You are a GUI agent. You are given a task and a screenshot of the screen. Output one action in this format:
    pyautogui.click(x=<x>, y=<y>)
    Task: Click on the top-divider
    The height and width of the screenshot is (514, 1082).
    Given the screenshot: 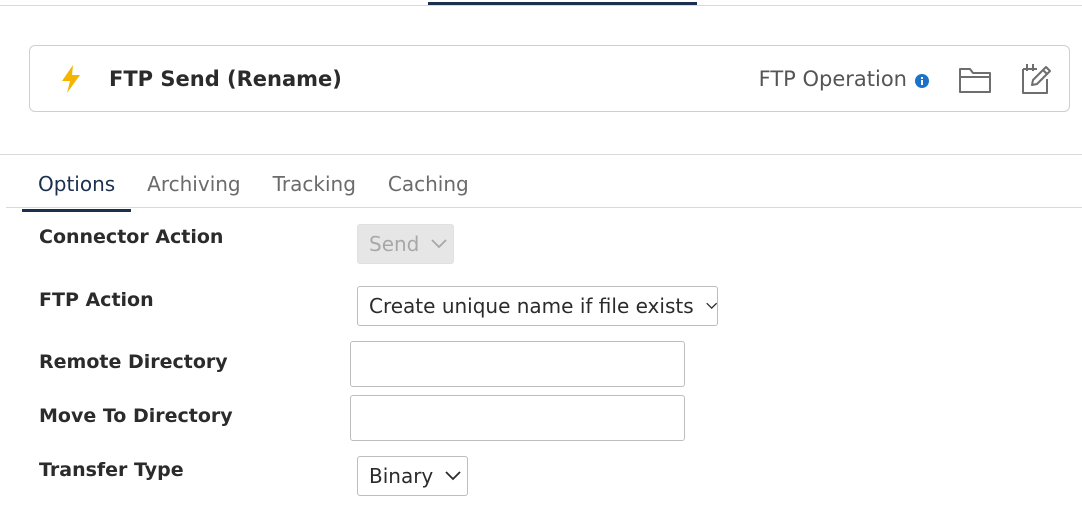 What is the action you would take?
    pyautogui.click(x=541, y=5)
    